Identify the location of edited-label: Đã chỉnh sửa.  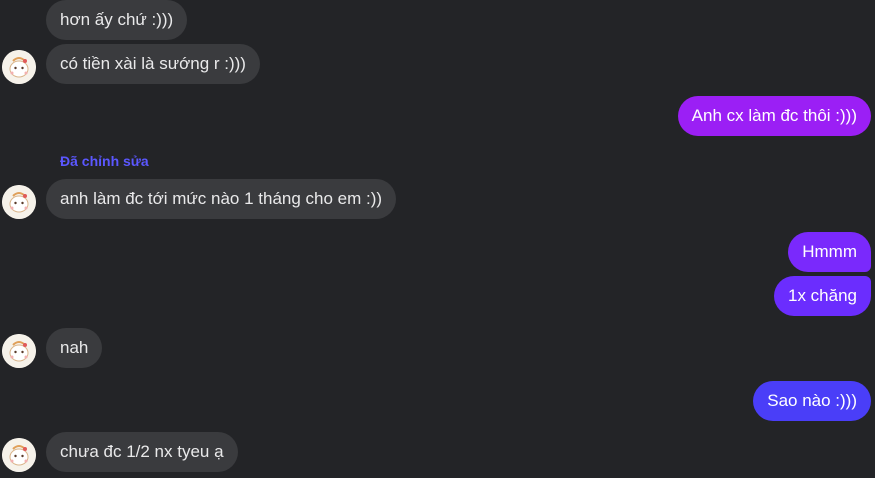
(104, 161).